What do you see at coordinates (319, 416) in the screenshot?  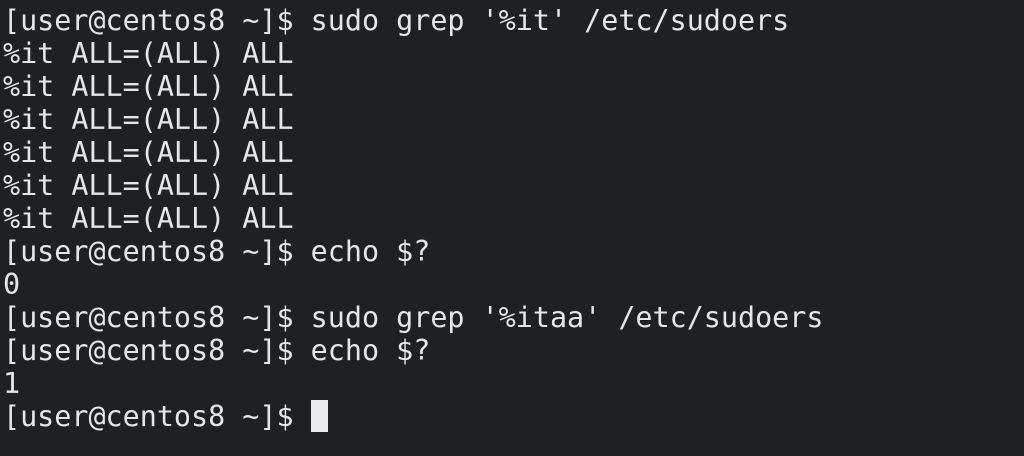 I see `text-cursor` at bounding box center [319, 416].